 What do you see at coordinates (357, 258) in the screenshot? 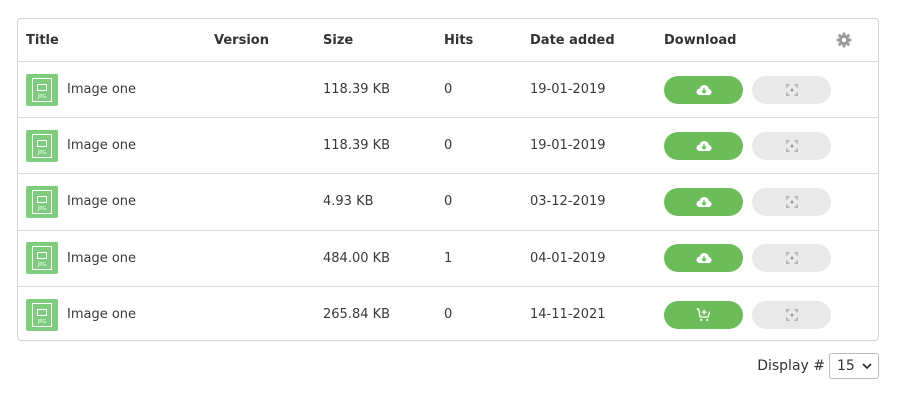
I see `file-size: 484.00 KB` at bounding box center [357, 258].